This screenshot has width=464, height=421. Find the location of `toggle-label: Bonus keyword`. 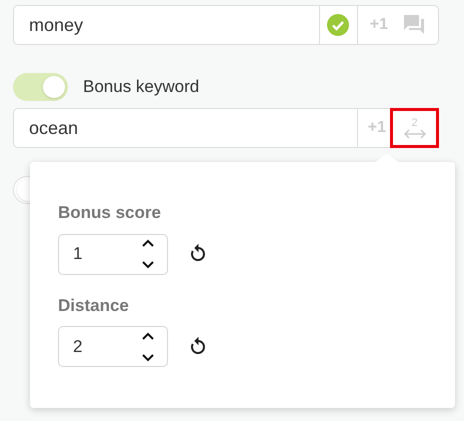

toggle-label: Bonus keyword is located at coordinates (141, 87).